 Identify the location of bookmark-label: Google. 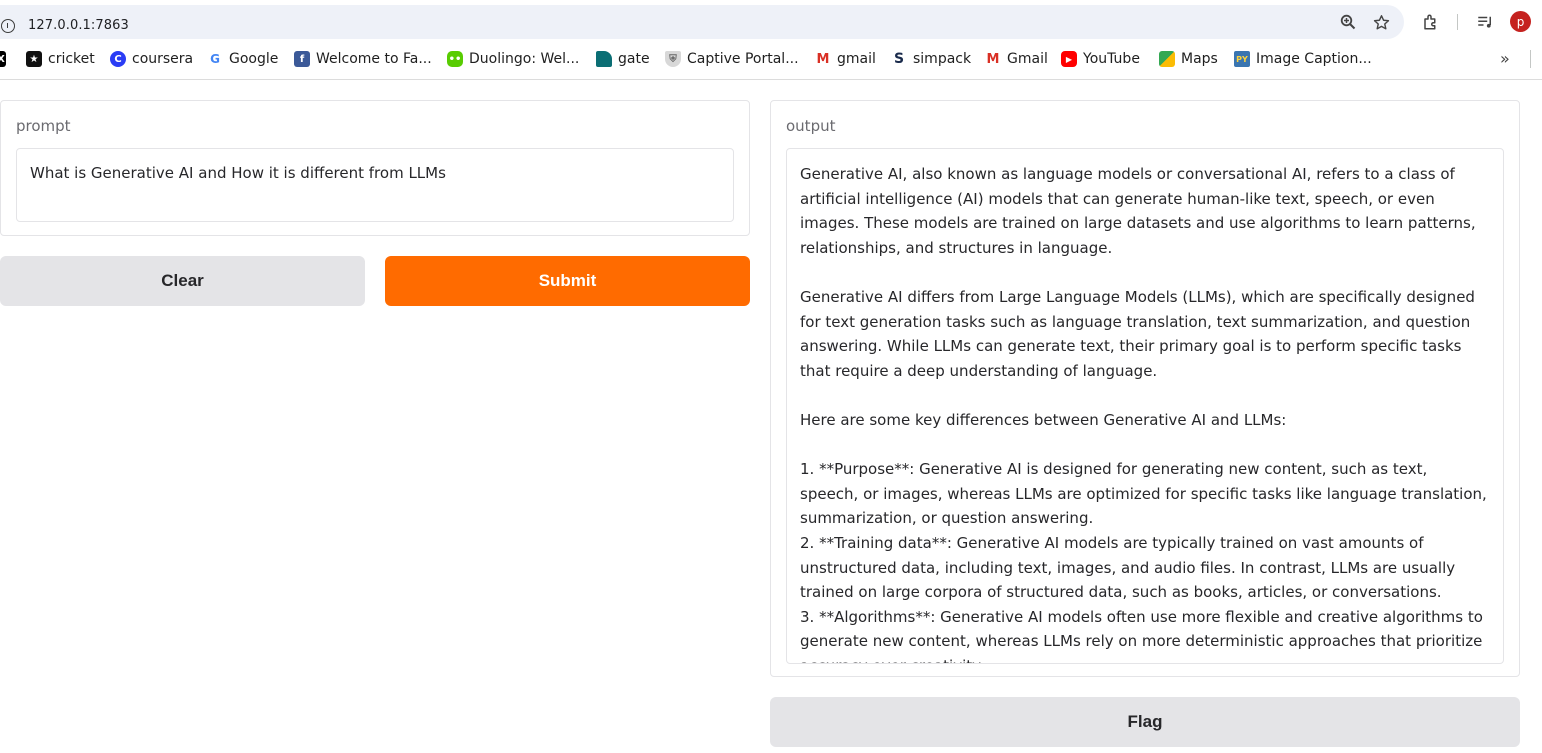
(254, 59).